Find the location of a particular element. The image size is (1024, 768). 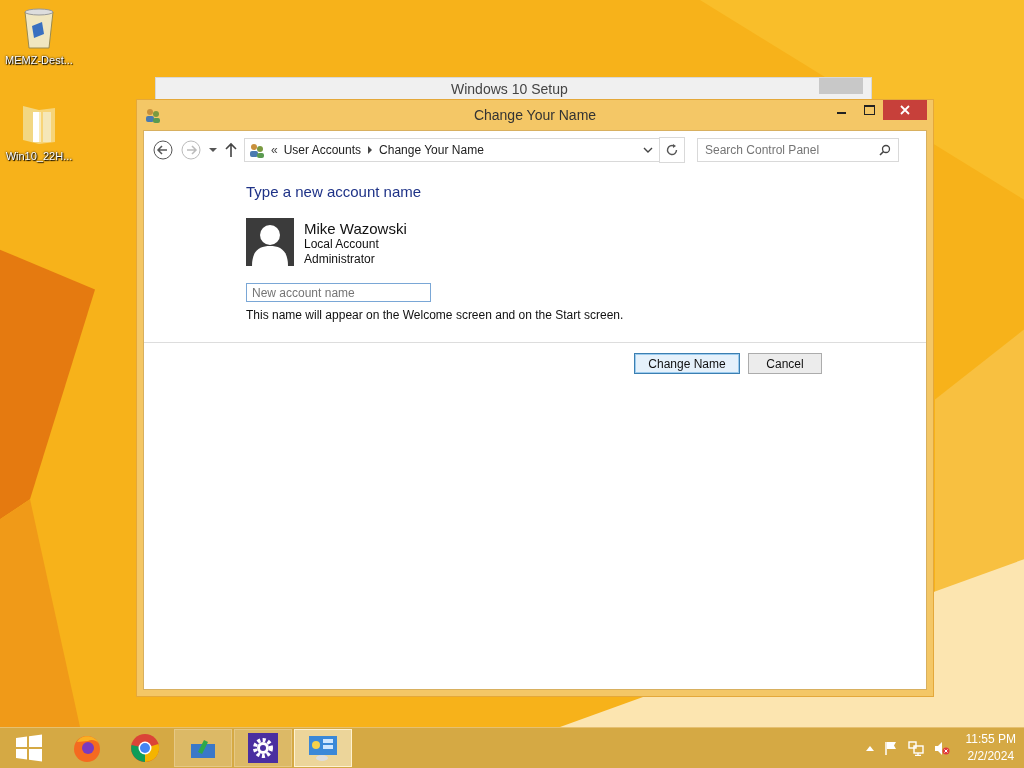

chevron-down-icon is located at coordinates (648, 150).